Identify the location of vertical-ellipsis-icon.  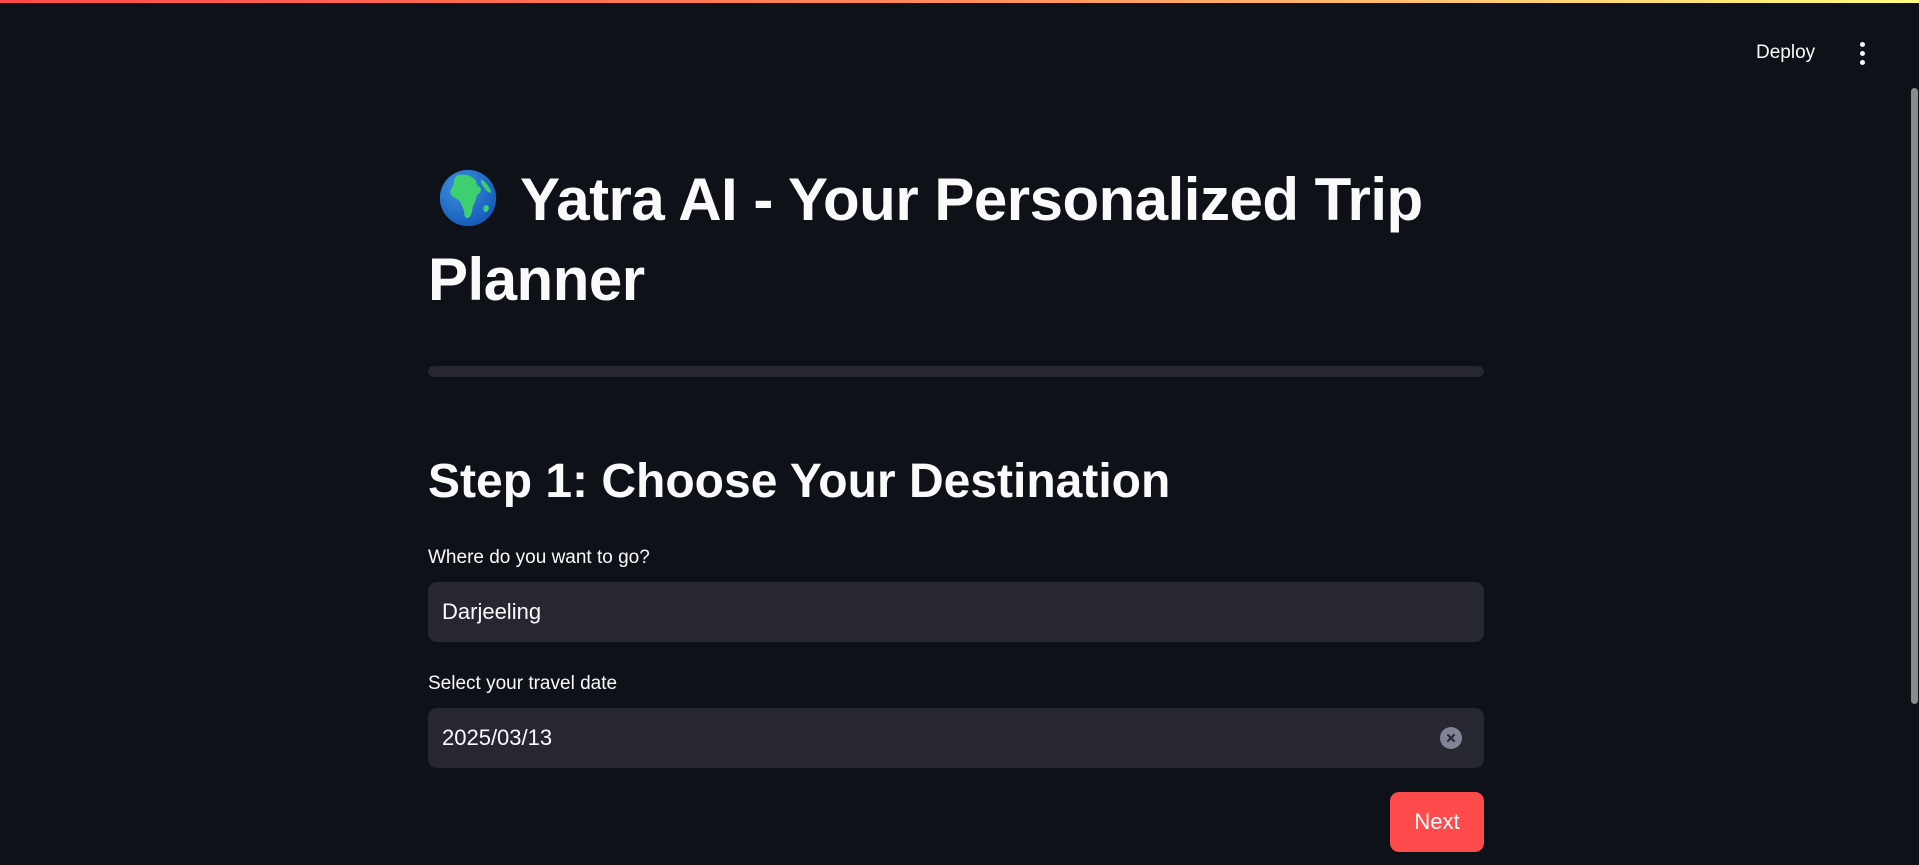
(1862, 53).